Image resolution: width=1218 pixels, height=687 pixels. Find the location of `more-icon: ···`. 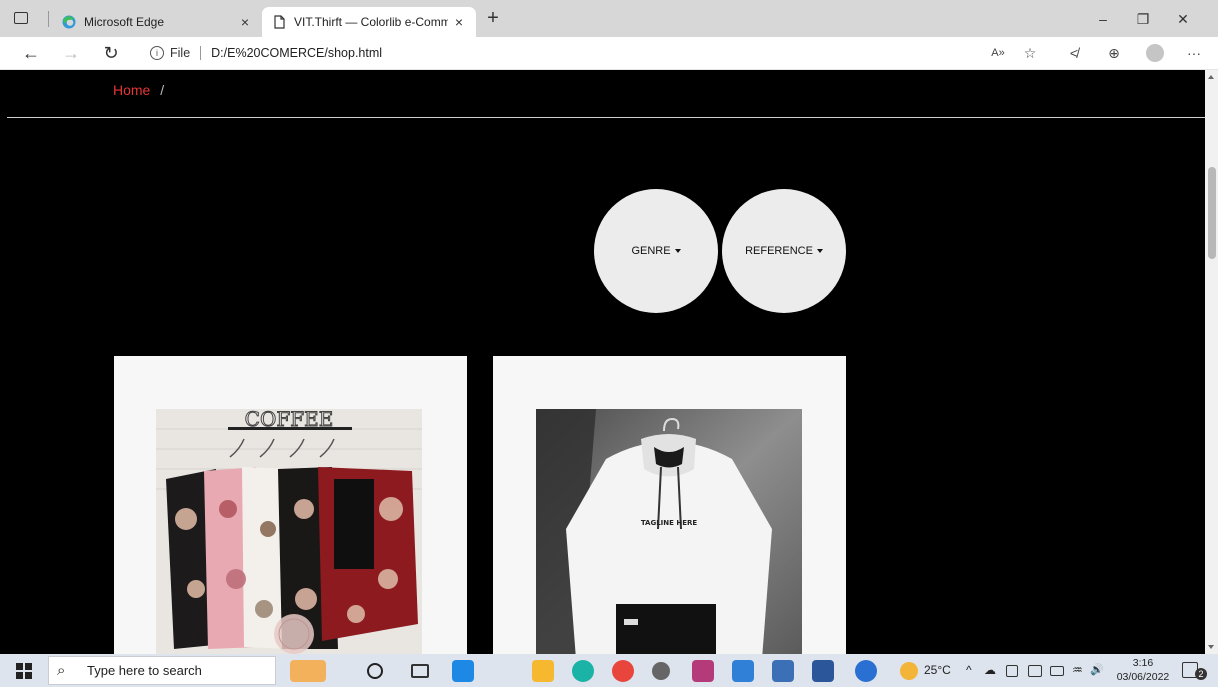

more-icon: ··· is located at coordinates (1194, 53).